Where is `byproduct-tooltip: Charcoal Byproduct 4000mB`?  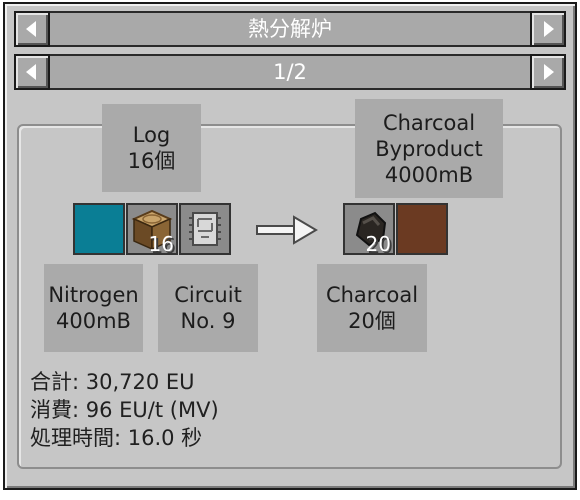 byproduct-tooltip: Charcoal Byproduct 4000mB is located at coordinates (429, 148).